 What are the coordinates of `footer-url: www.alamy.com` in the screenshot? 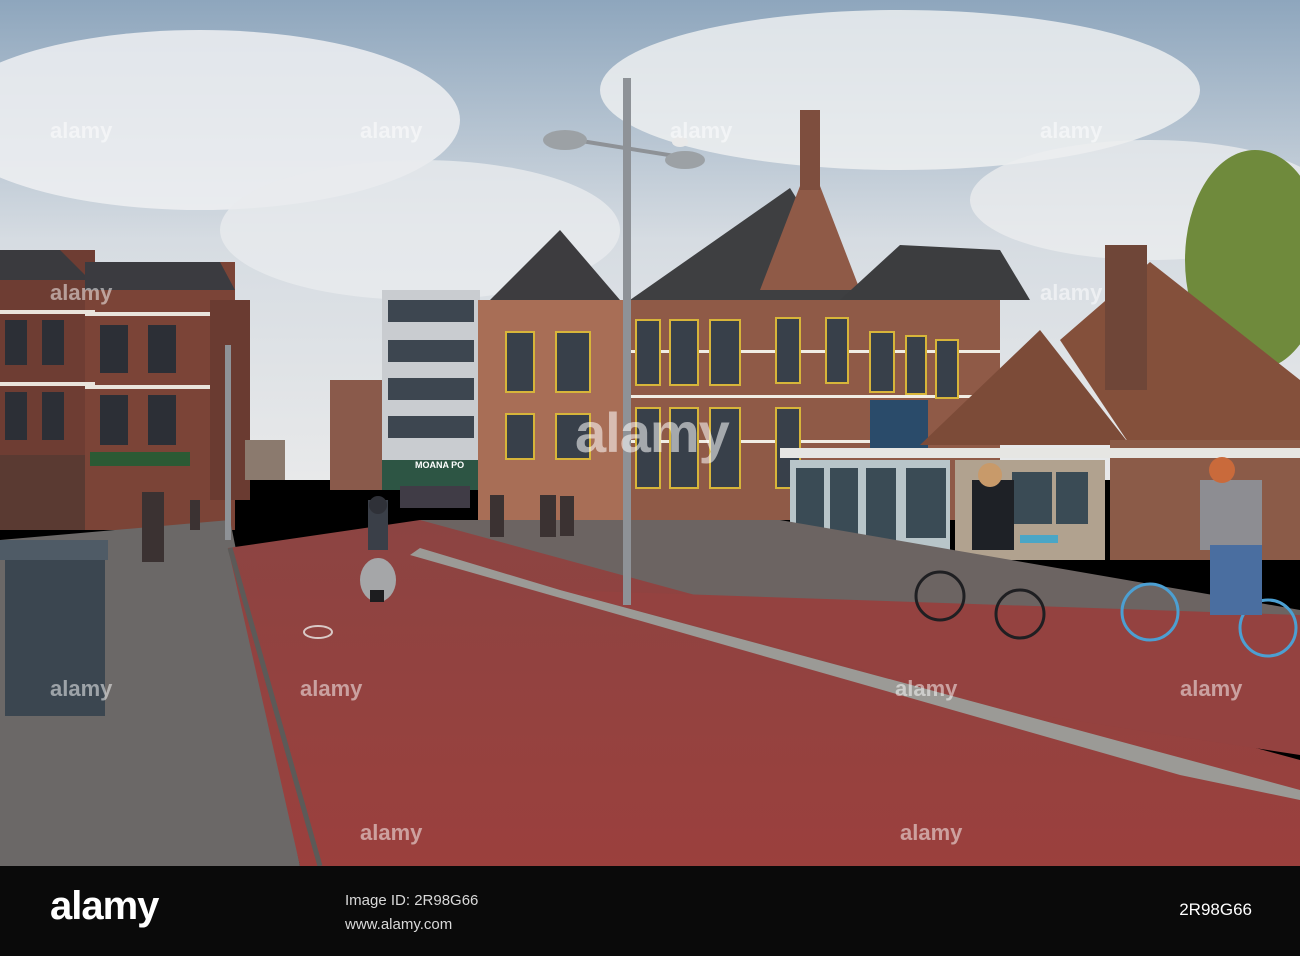 It's located at (399, 924).